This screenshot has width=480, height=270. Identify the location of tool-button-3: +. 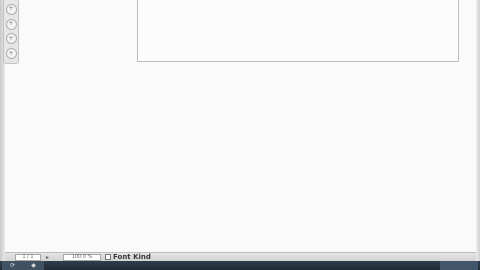
(11, 39).